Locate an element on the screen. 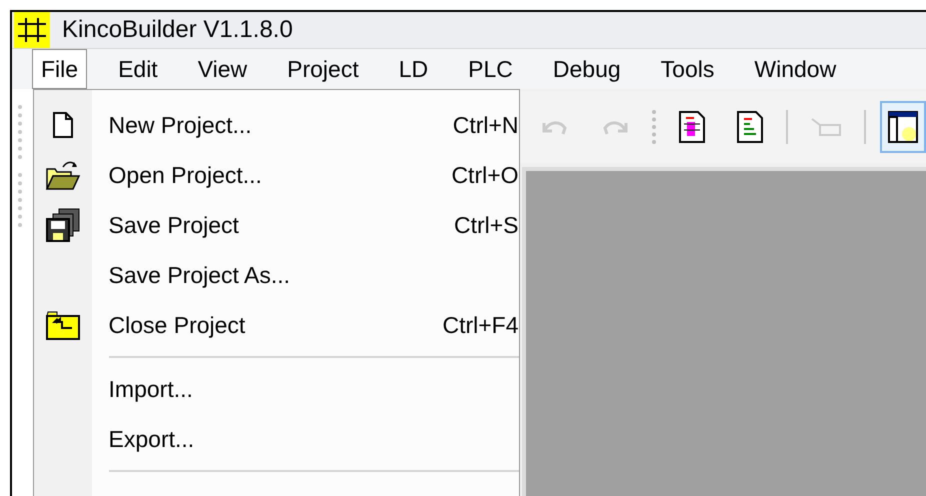 The width and height of the screenshot is (926, 496). shortcut-label: Ctrl+N is located at coordinates (485, 125).